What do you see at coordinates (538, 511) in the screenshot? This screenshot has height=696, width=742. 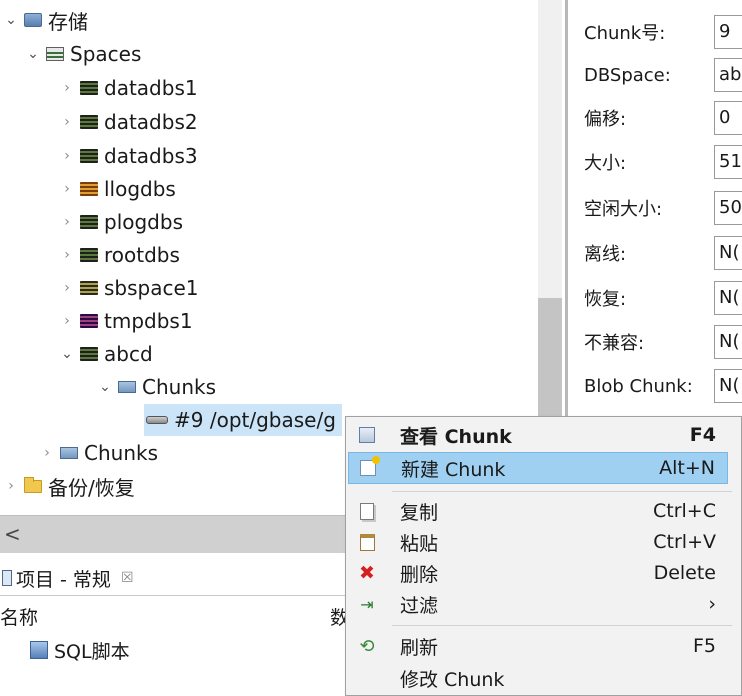 I see `menu-item-copy: 复制 Ctrl+C` at bounding box center [538, 511].